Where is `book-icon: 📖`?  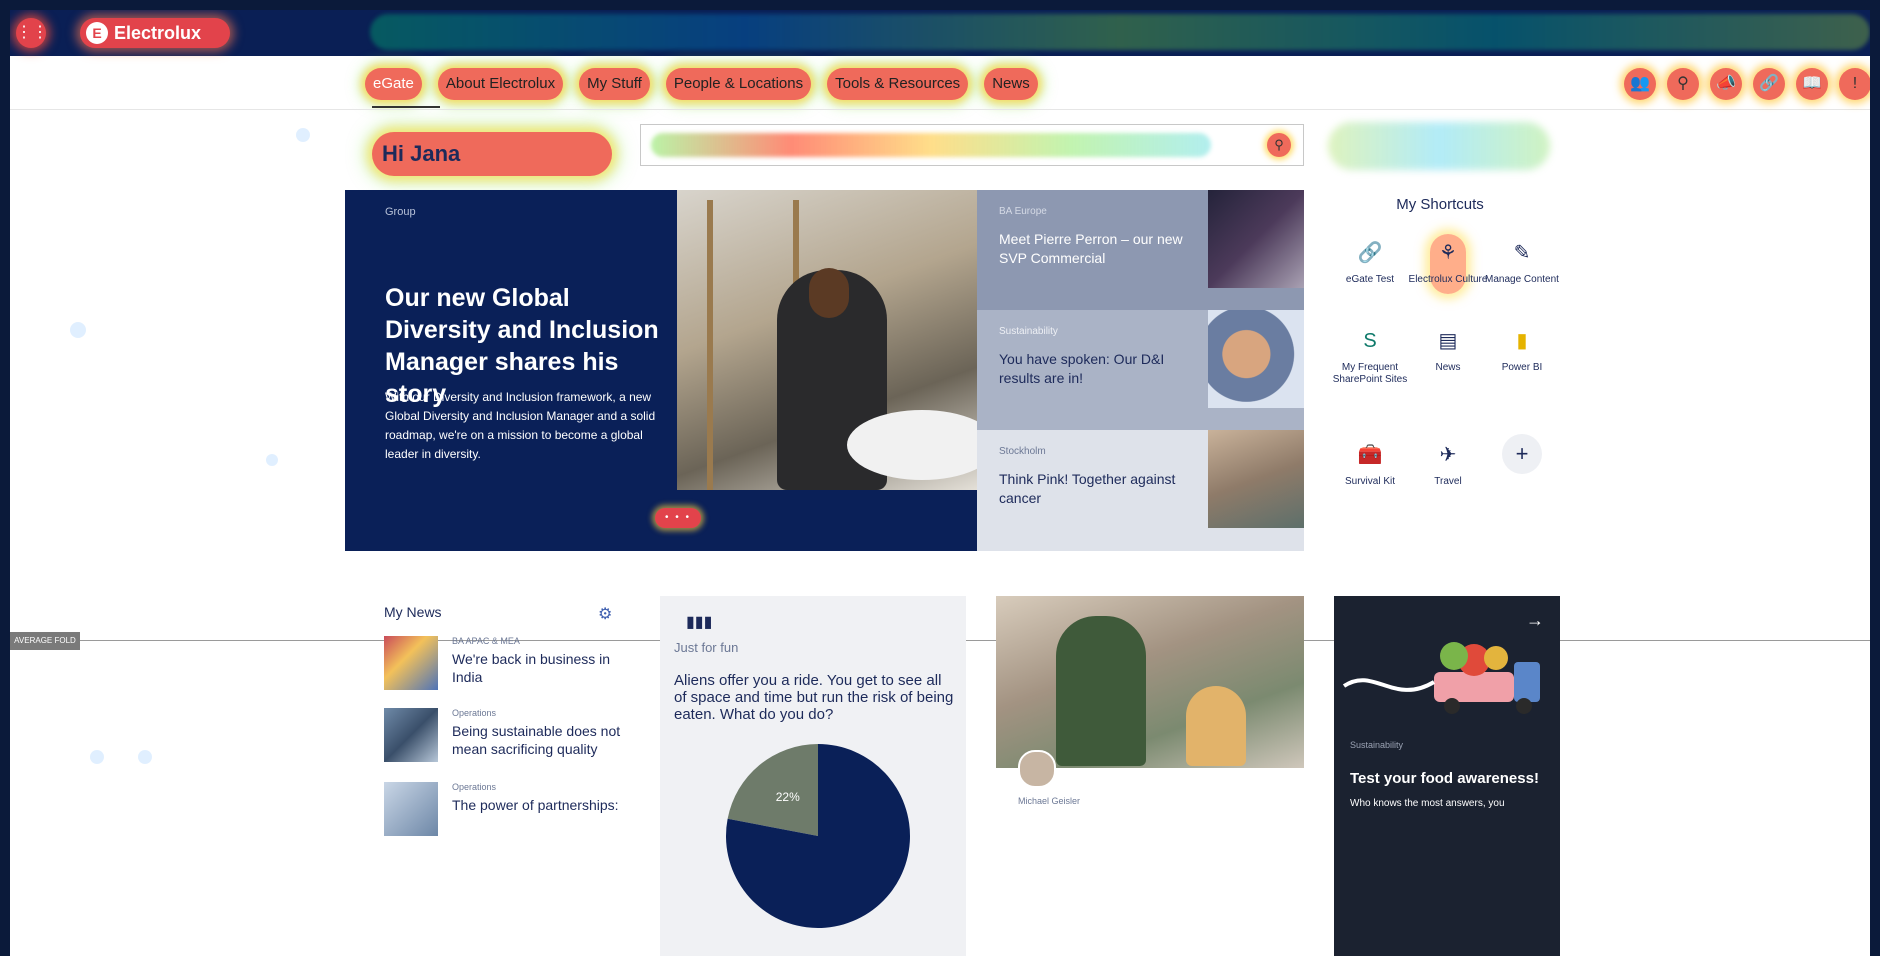 book-icon: 📖 is located at coordinates (1812, 84).